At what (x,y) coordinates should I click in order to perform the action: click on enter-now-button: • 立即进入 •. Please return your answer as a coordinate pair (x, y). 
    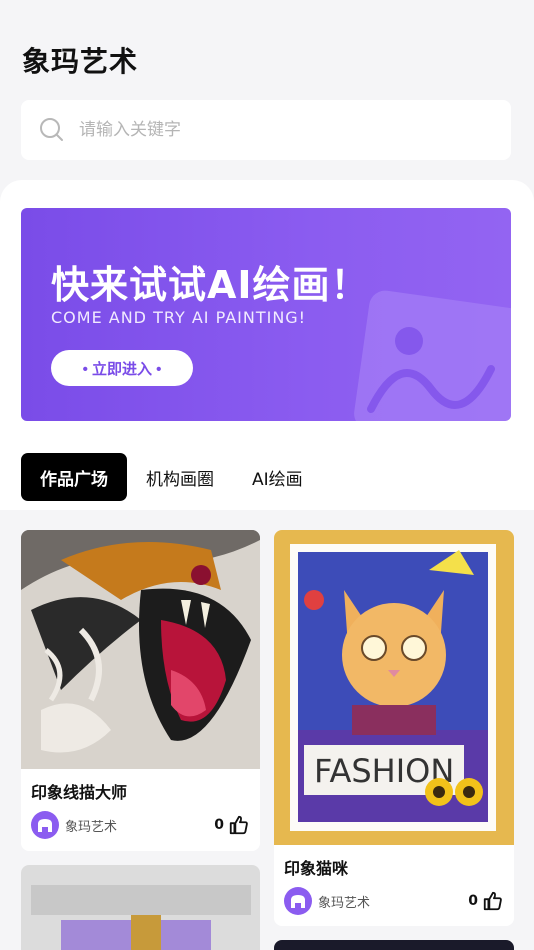
    Looking at the image, I should click on (122, 368).